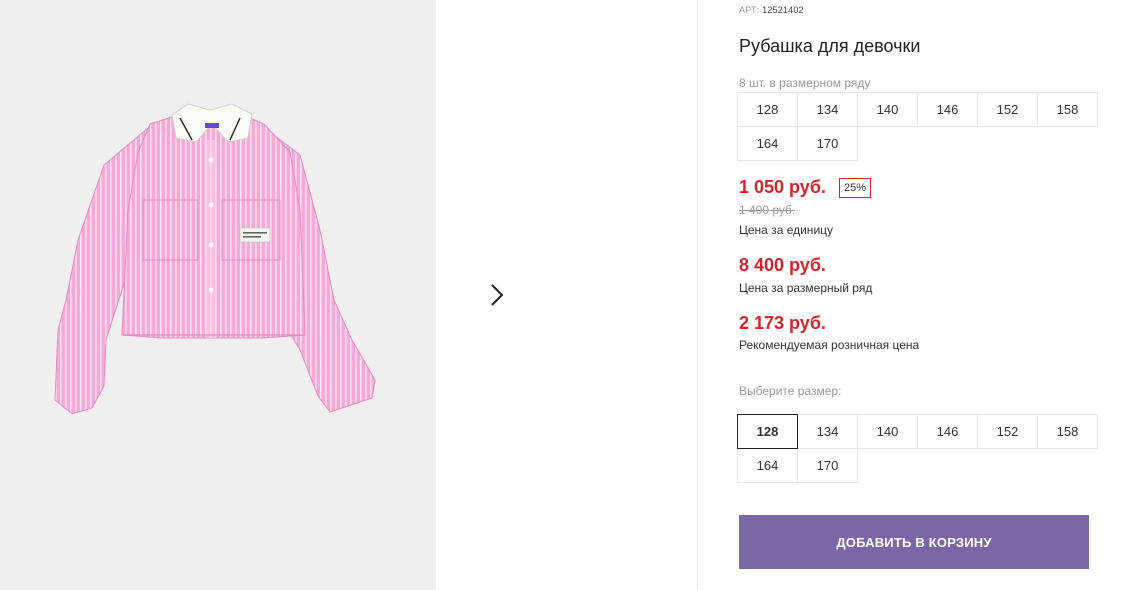 The height and width of the screenshot is (590, 1126). I want to click on add-to-cart-button: ДОБАВИТЬ В КОРЗИНУ, so click(914, 542).